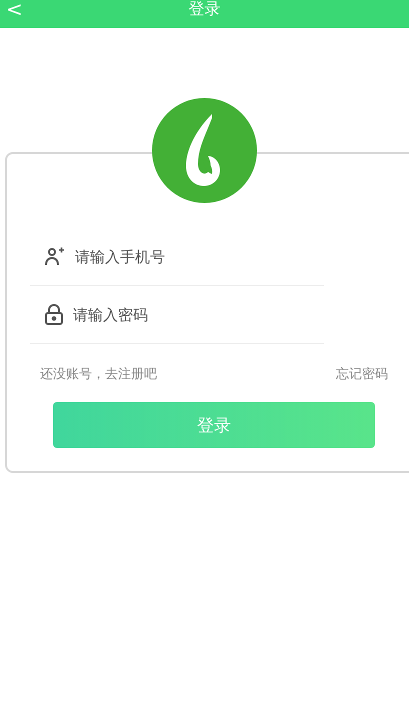 The image size is (409, 717). I want to click on back-button: <, so click(14, 10).